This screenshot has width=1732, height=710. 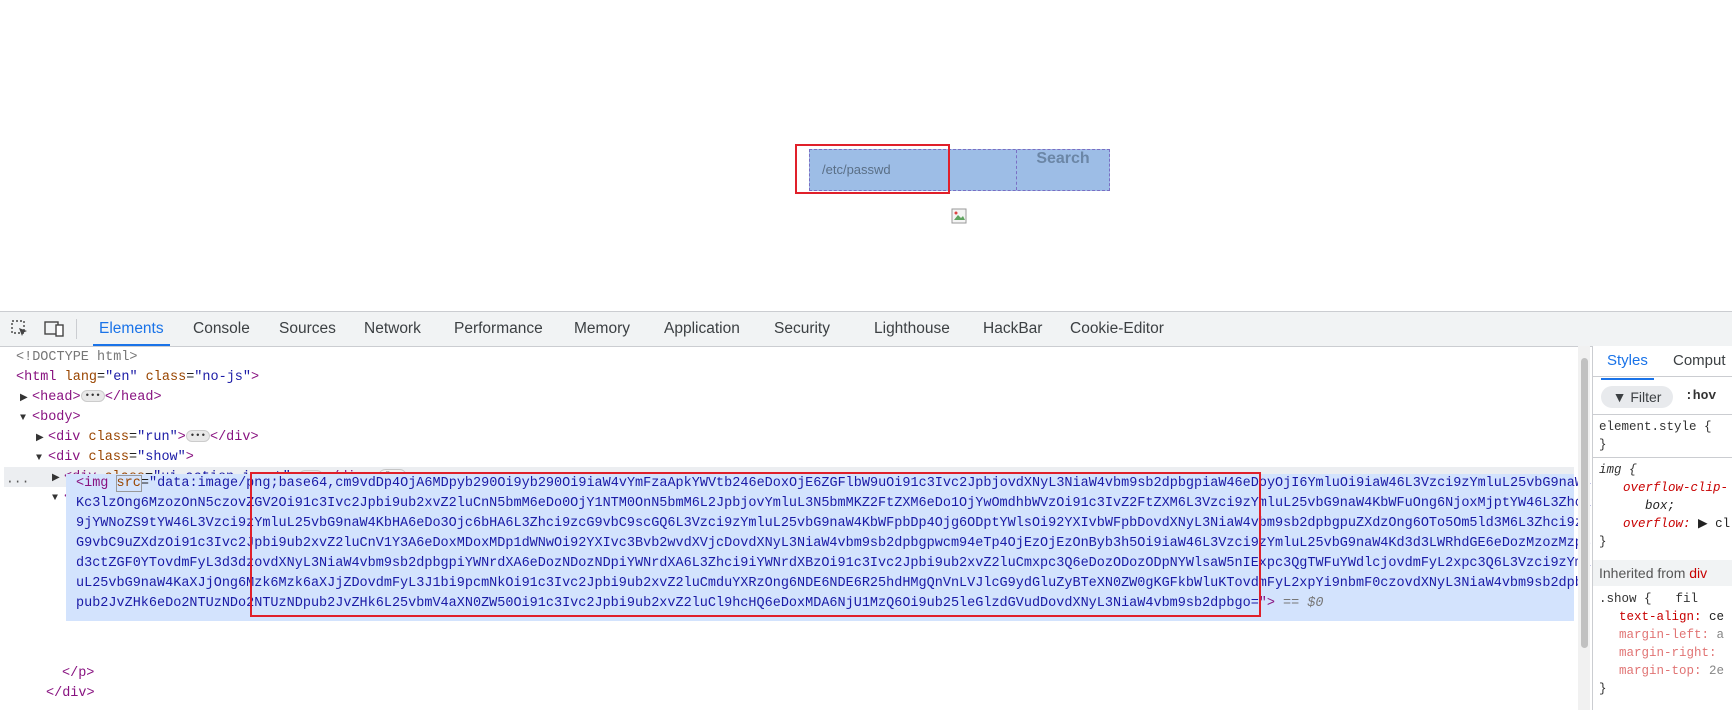 I want to click on img-tag-name: img, so click(x=96, y=483).